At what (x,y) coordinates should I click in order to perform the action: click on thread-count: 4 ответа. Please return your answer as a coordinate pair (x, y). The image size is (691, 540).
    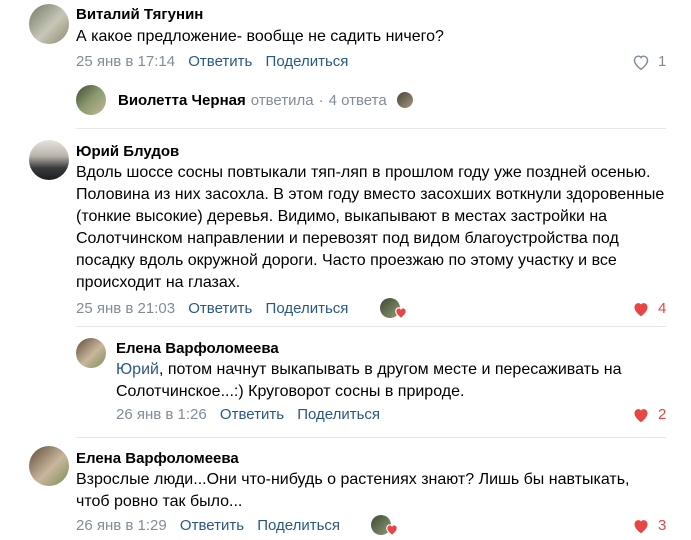
    Looking at the image, I should click on (358, 100).